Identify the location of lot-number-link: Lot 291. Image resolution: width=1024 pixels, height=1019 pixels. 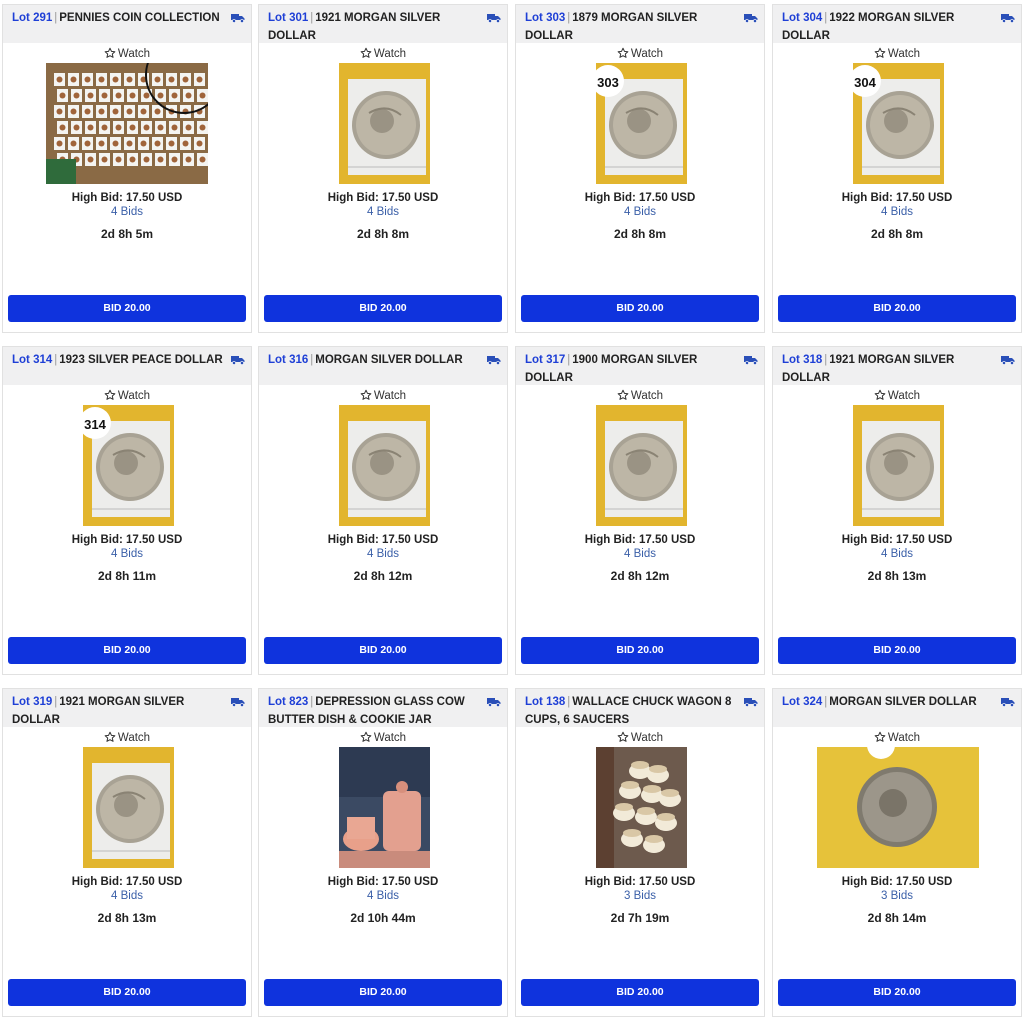
(32, 18).